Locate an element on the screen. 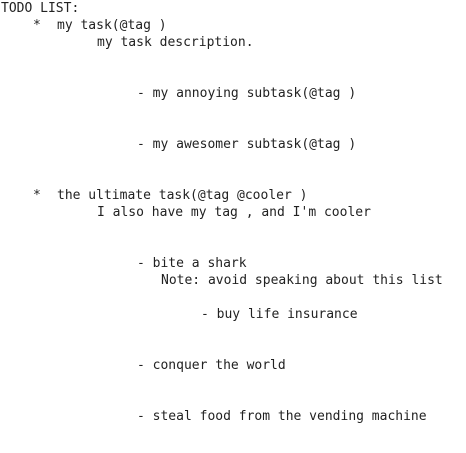  task-1-title: my task(@tag ) is located at coordinates (112, 25).